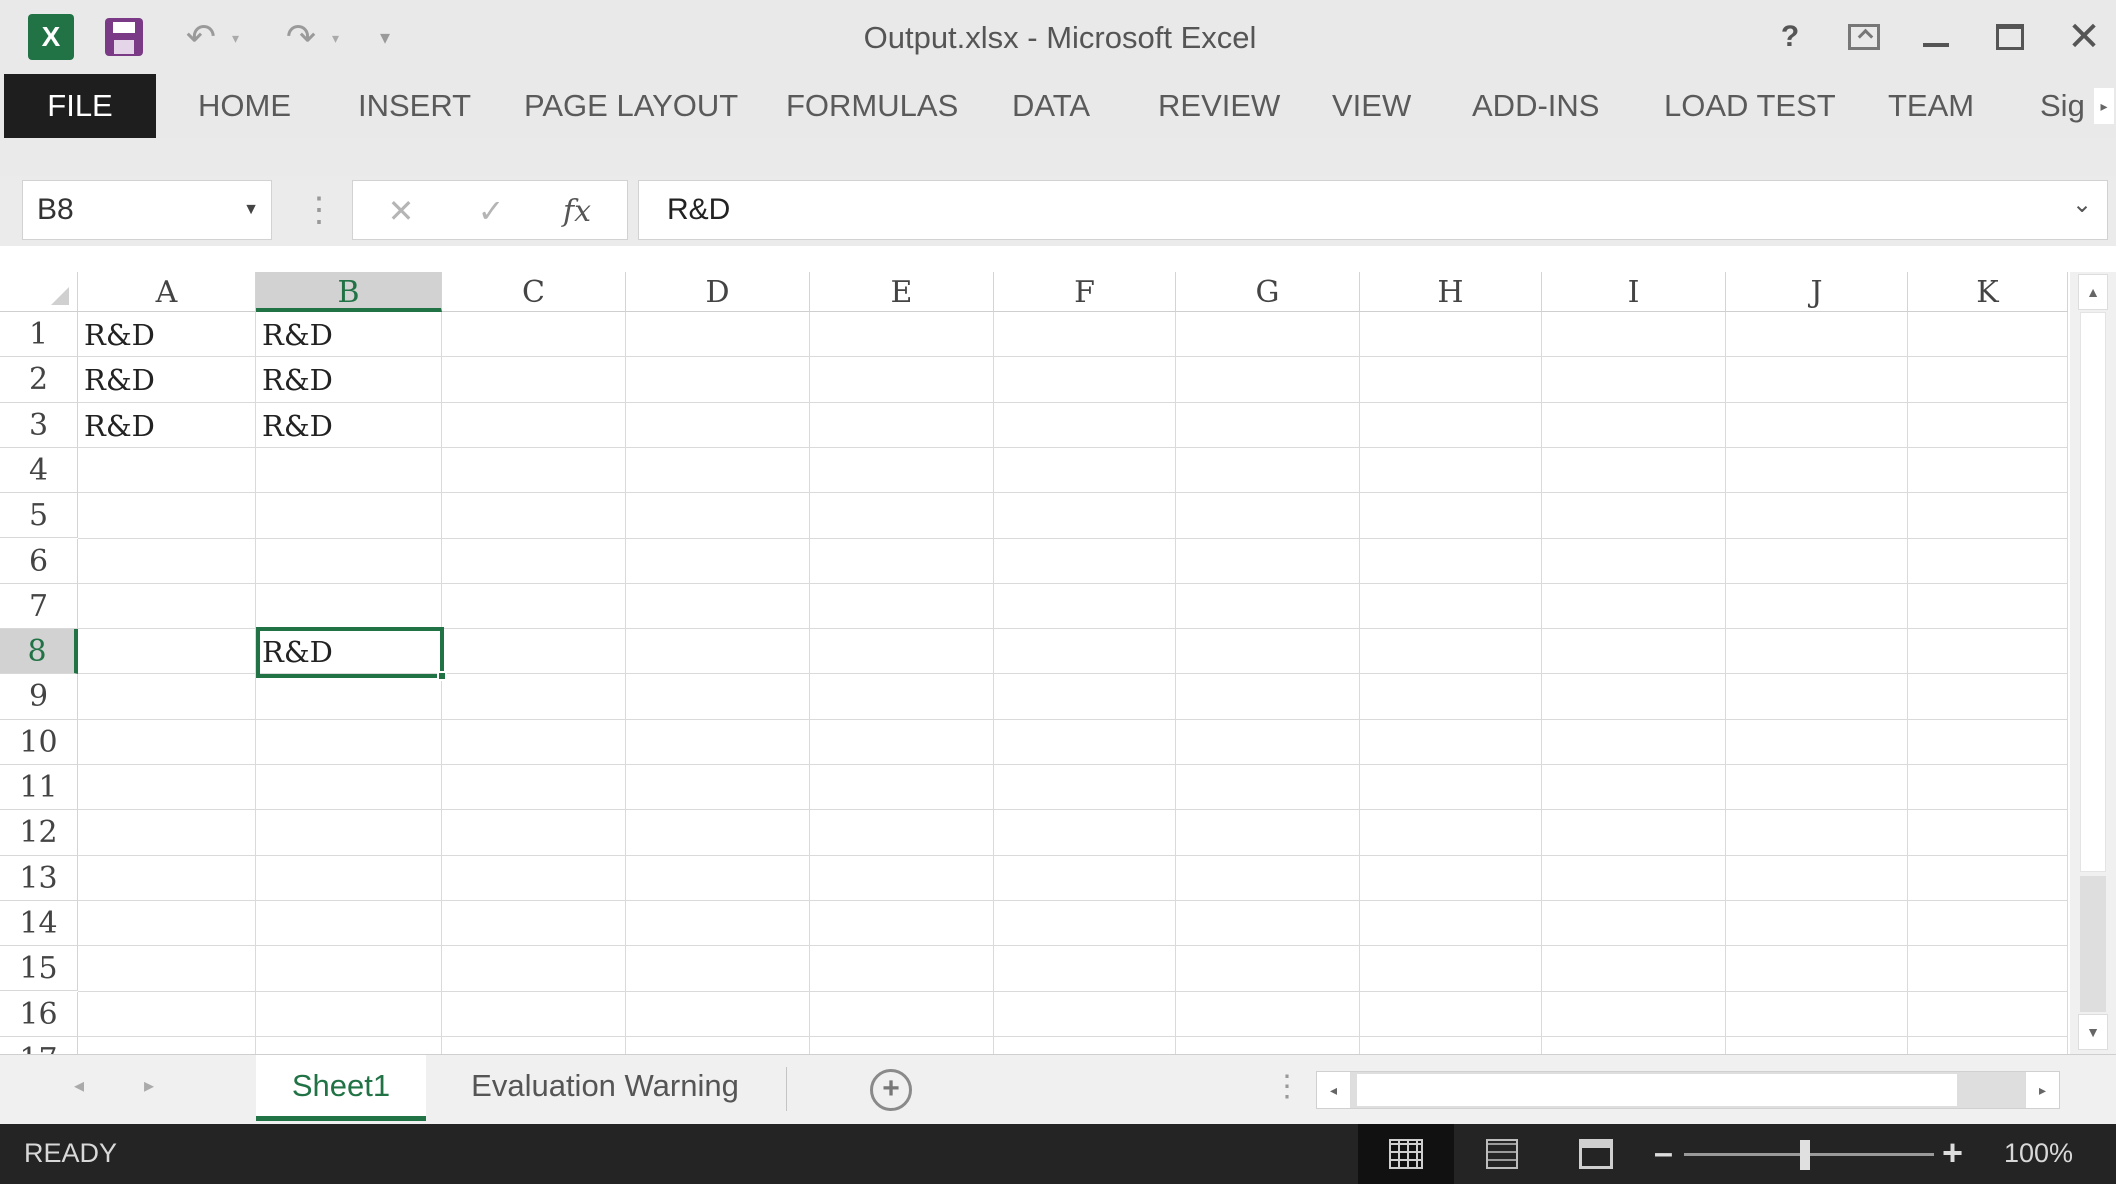  I want to click on column-header-j: J, so click(1817, 292).